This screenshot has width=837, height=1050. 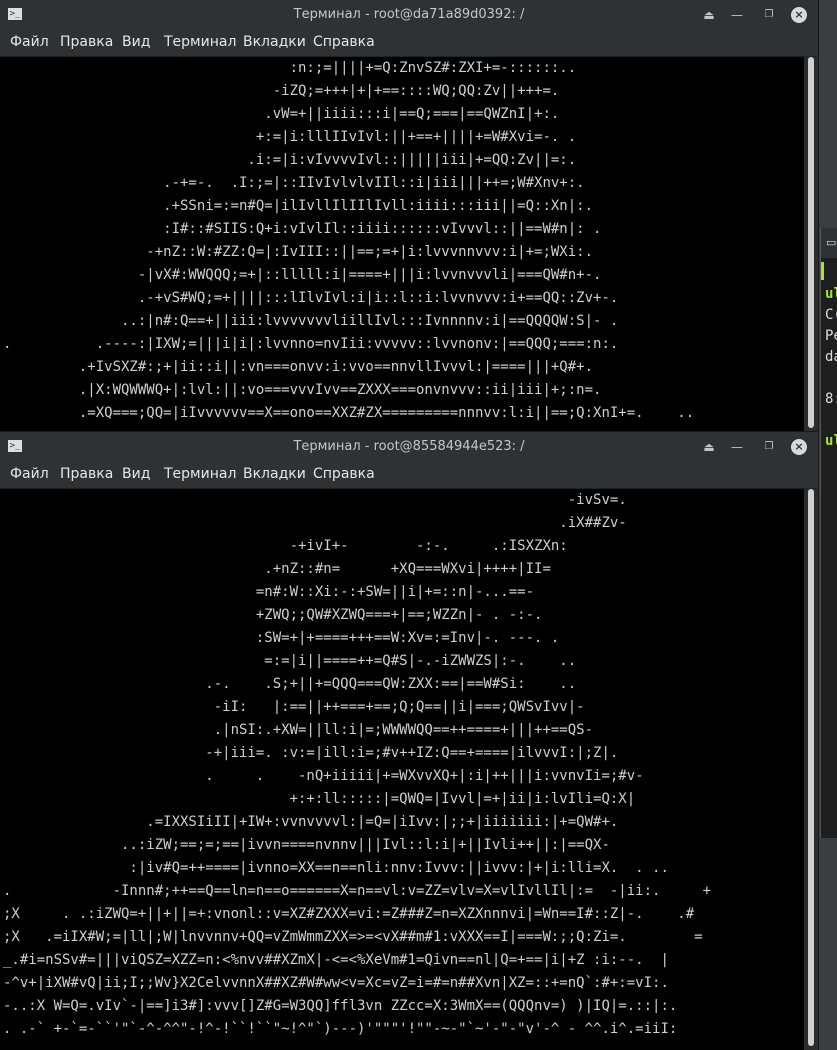 I want to click on background-terminal-window: ▭ ul C( Pe da 8: ul, so click(x=828, y=533).